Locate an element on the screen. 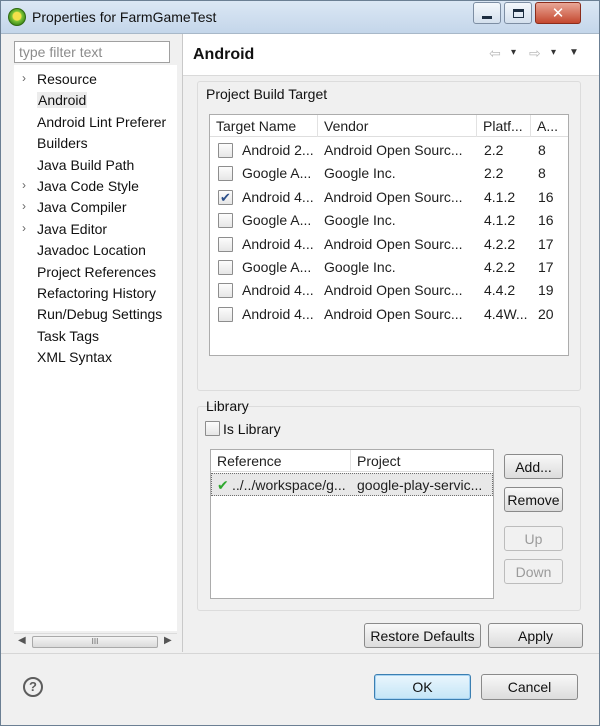 The image size is (600, 726). sidebar-item: Project References is located at coordinates (95, 272).